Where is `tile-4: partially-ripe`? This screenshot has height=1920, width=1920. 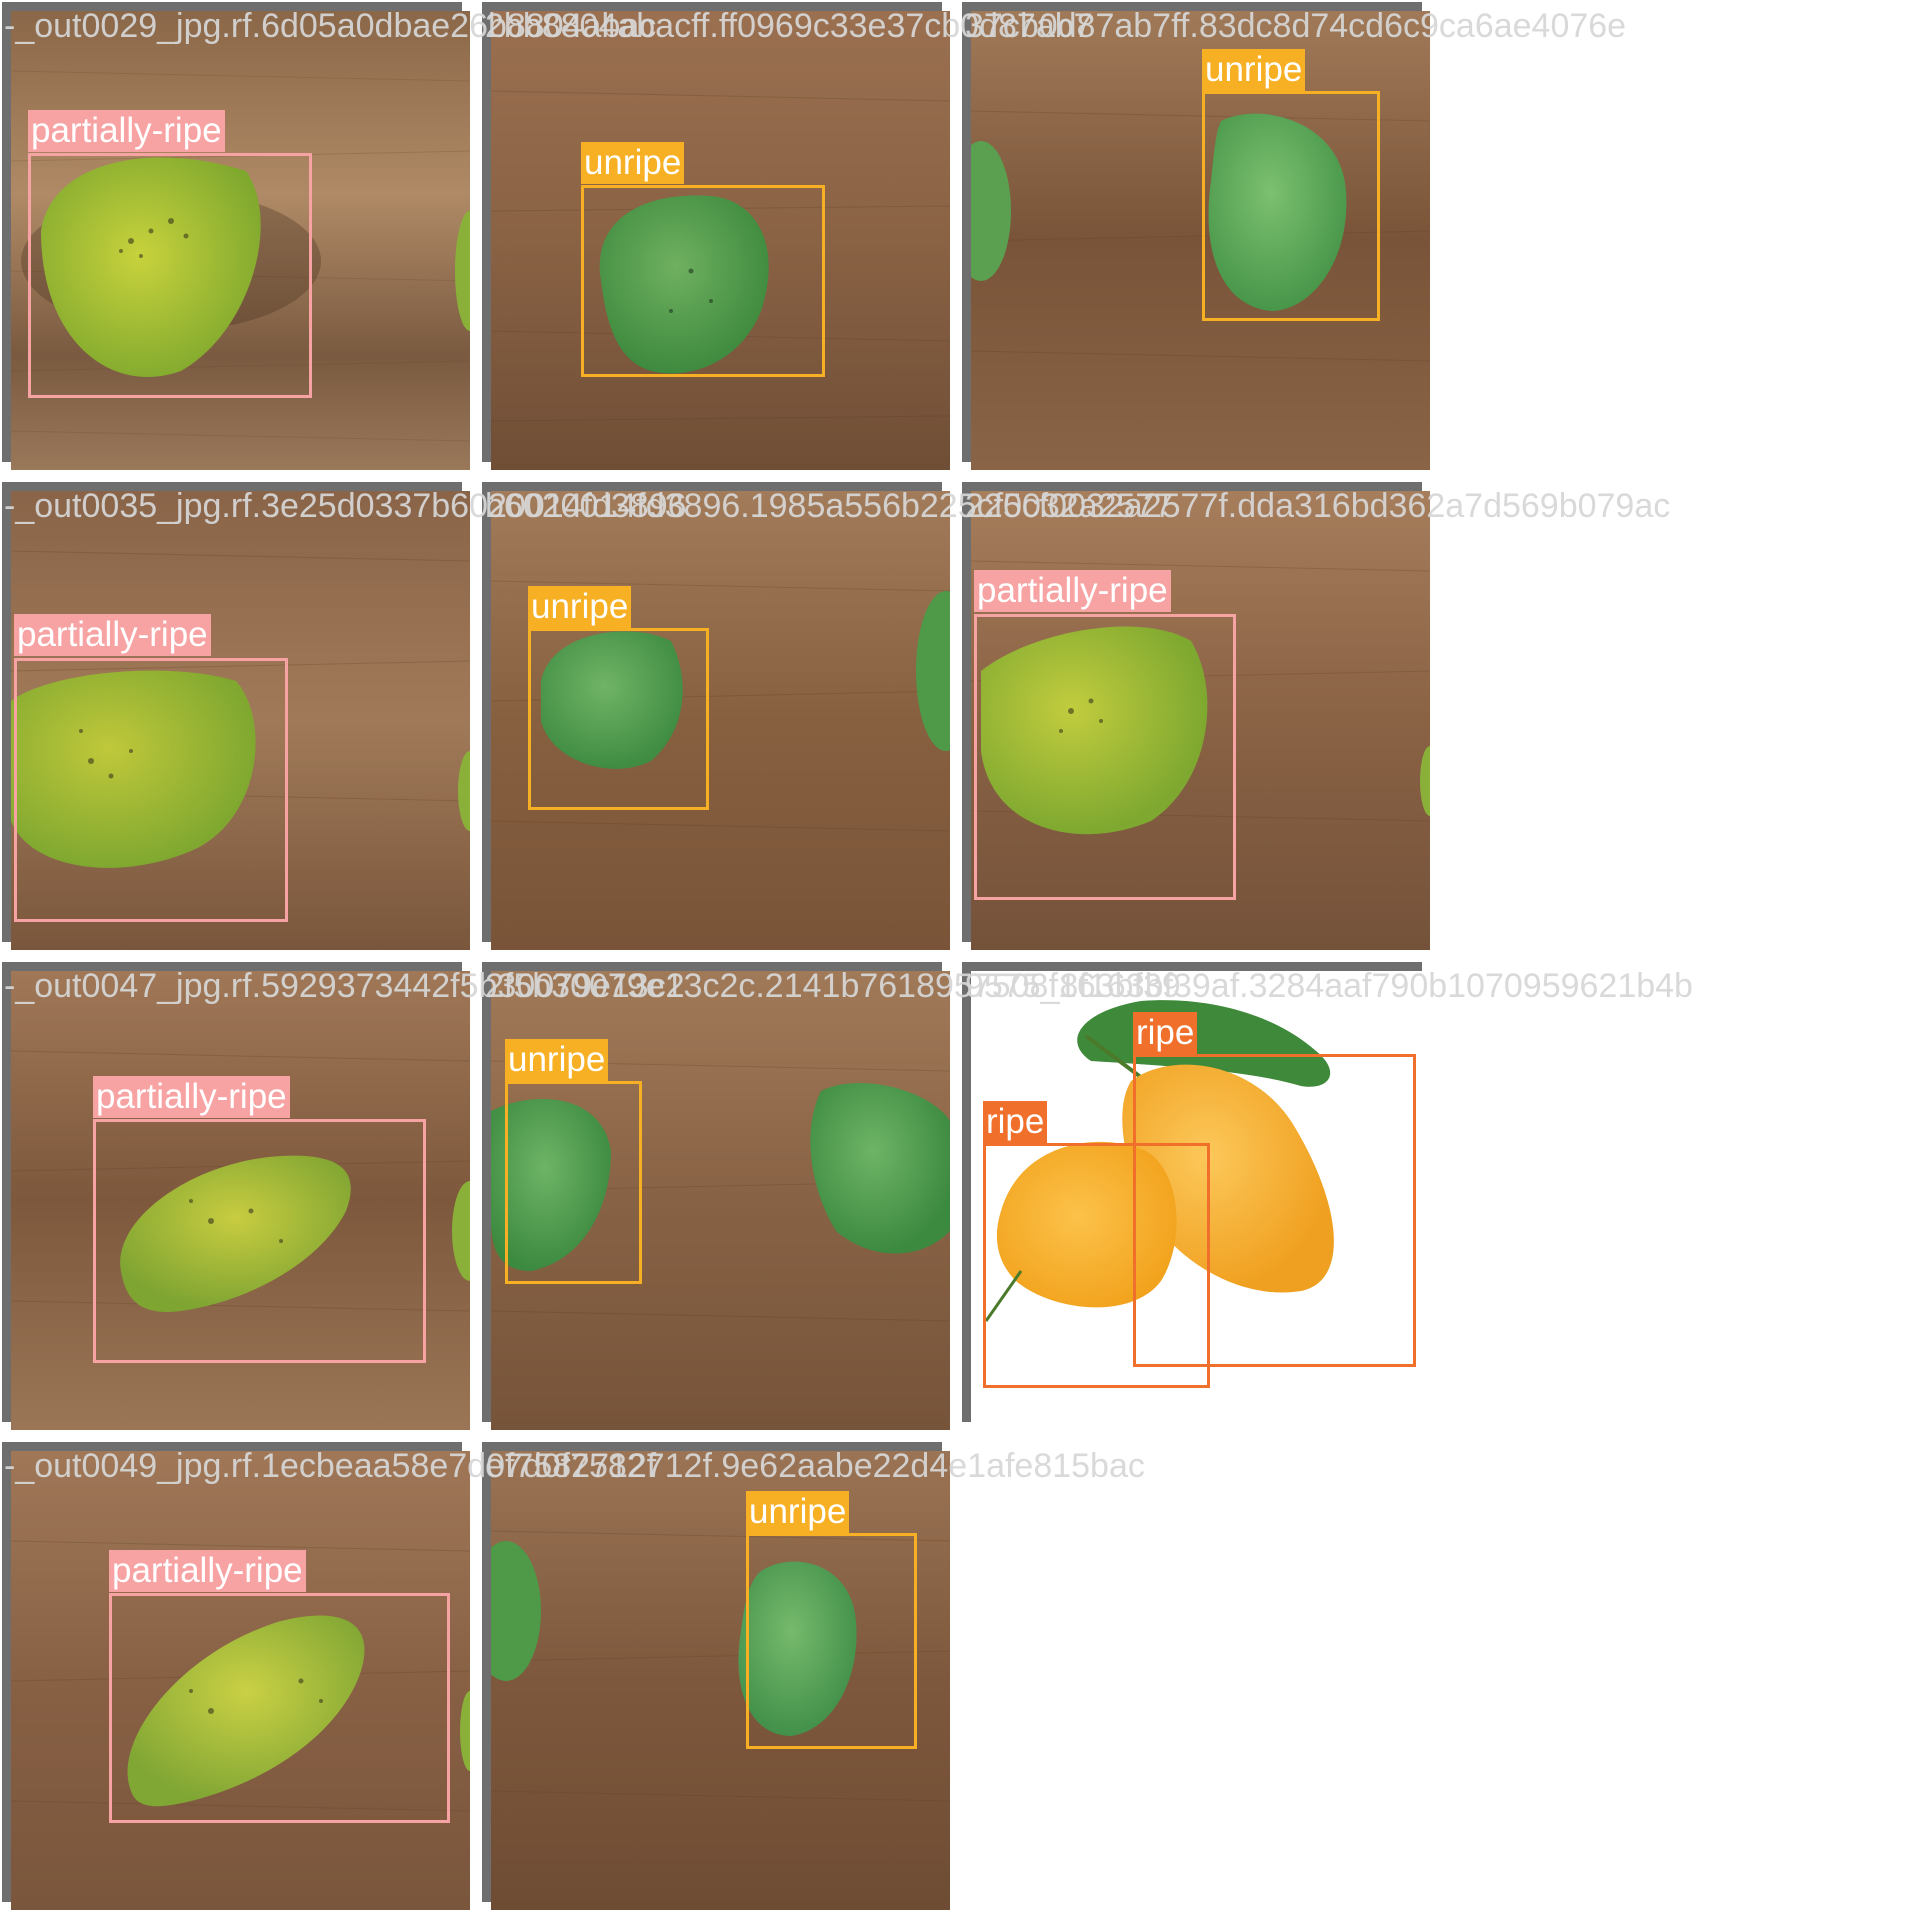 tile-4: partially-ripe is located at coordinates (236, 716).